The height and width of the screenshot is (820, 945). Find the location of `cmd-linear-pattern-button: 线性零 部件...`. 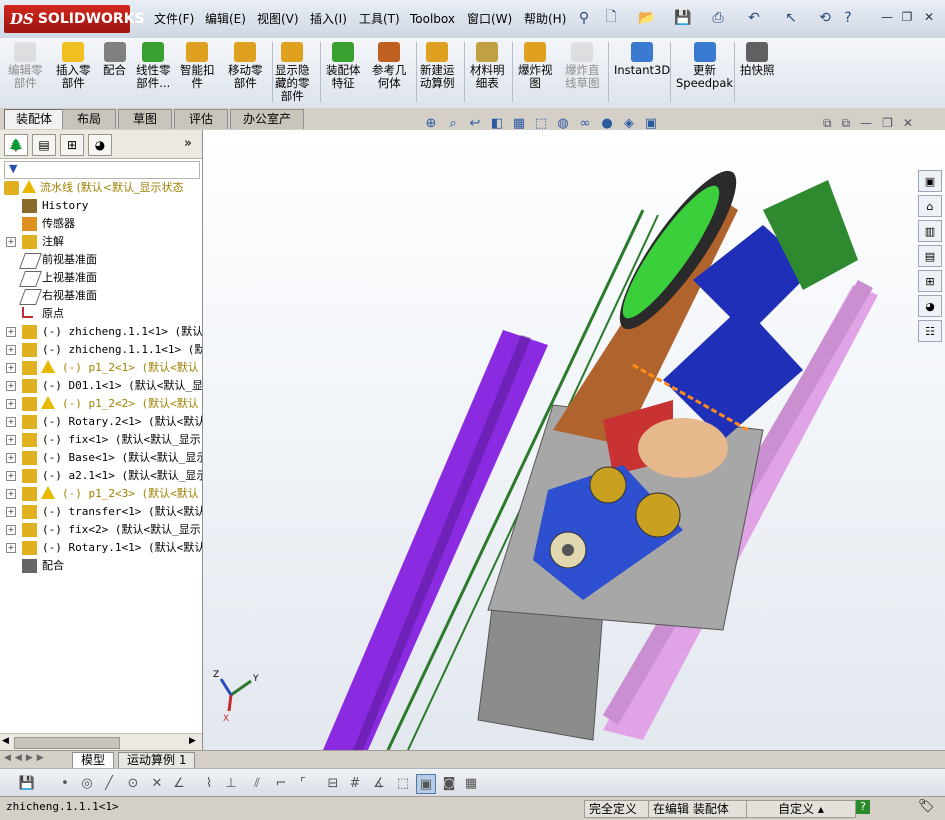

cmd-linear-pattern-button: 线性零 部件... is located at coordinates (153, 66).